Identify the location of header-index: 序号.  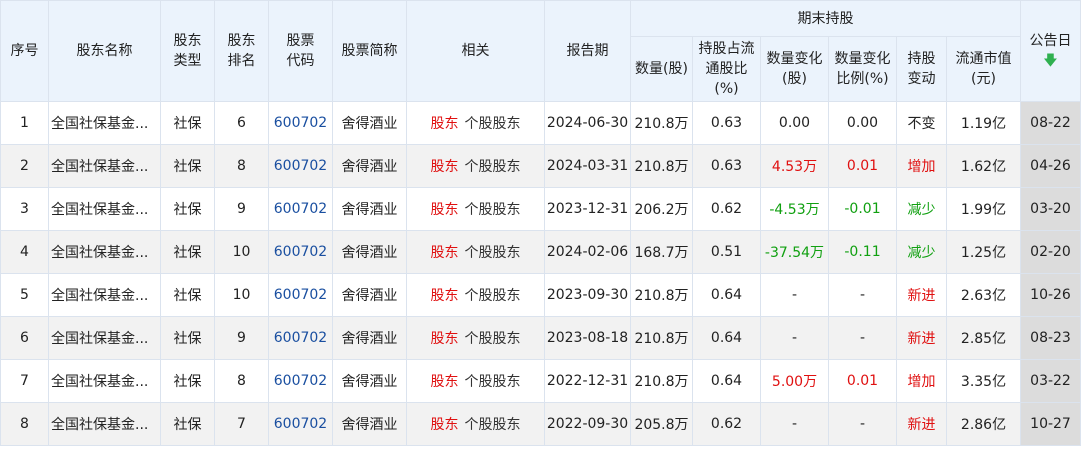
(24, 51).